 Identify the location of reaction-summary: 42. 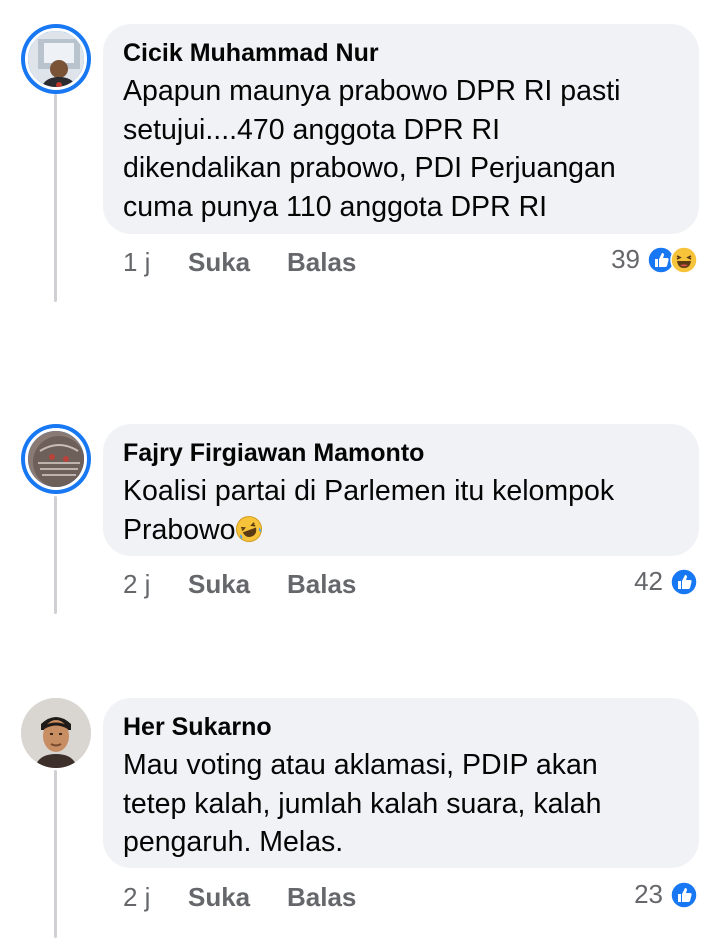
(666, 581).